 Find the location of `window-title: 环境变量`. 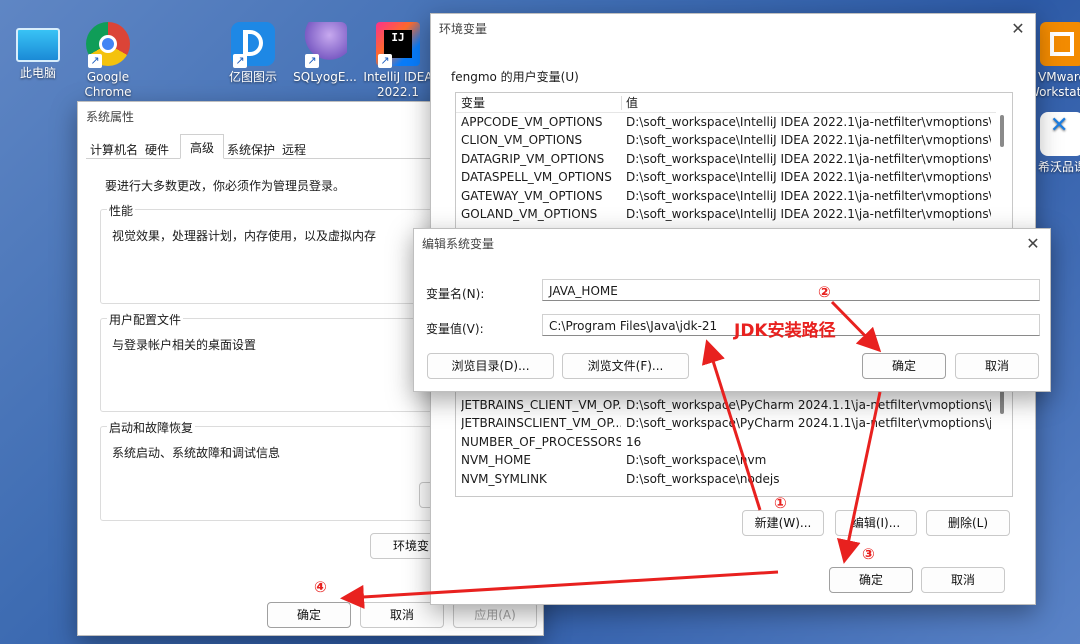

window-title: 环境变量 is located at coordinates (463, 29).